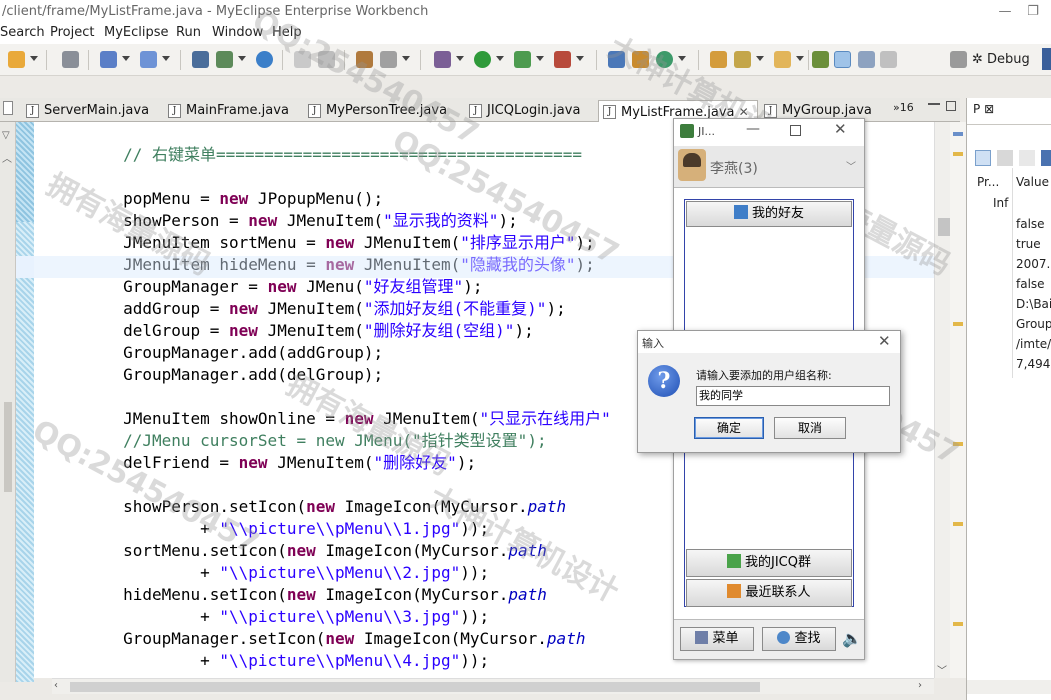  What do you see at coordinates (852, 638) in the screenshot?
I see `sound-icon: 🔈` at bounding box center [852, 638].